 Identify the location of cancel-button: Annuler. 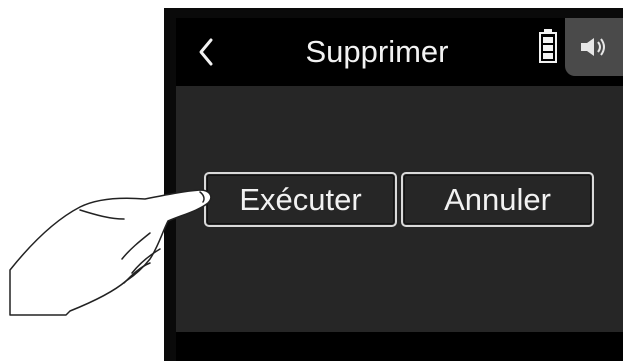
(497, 199).